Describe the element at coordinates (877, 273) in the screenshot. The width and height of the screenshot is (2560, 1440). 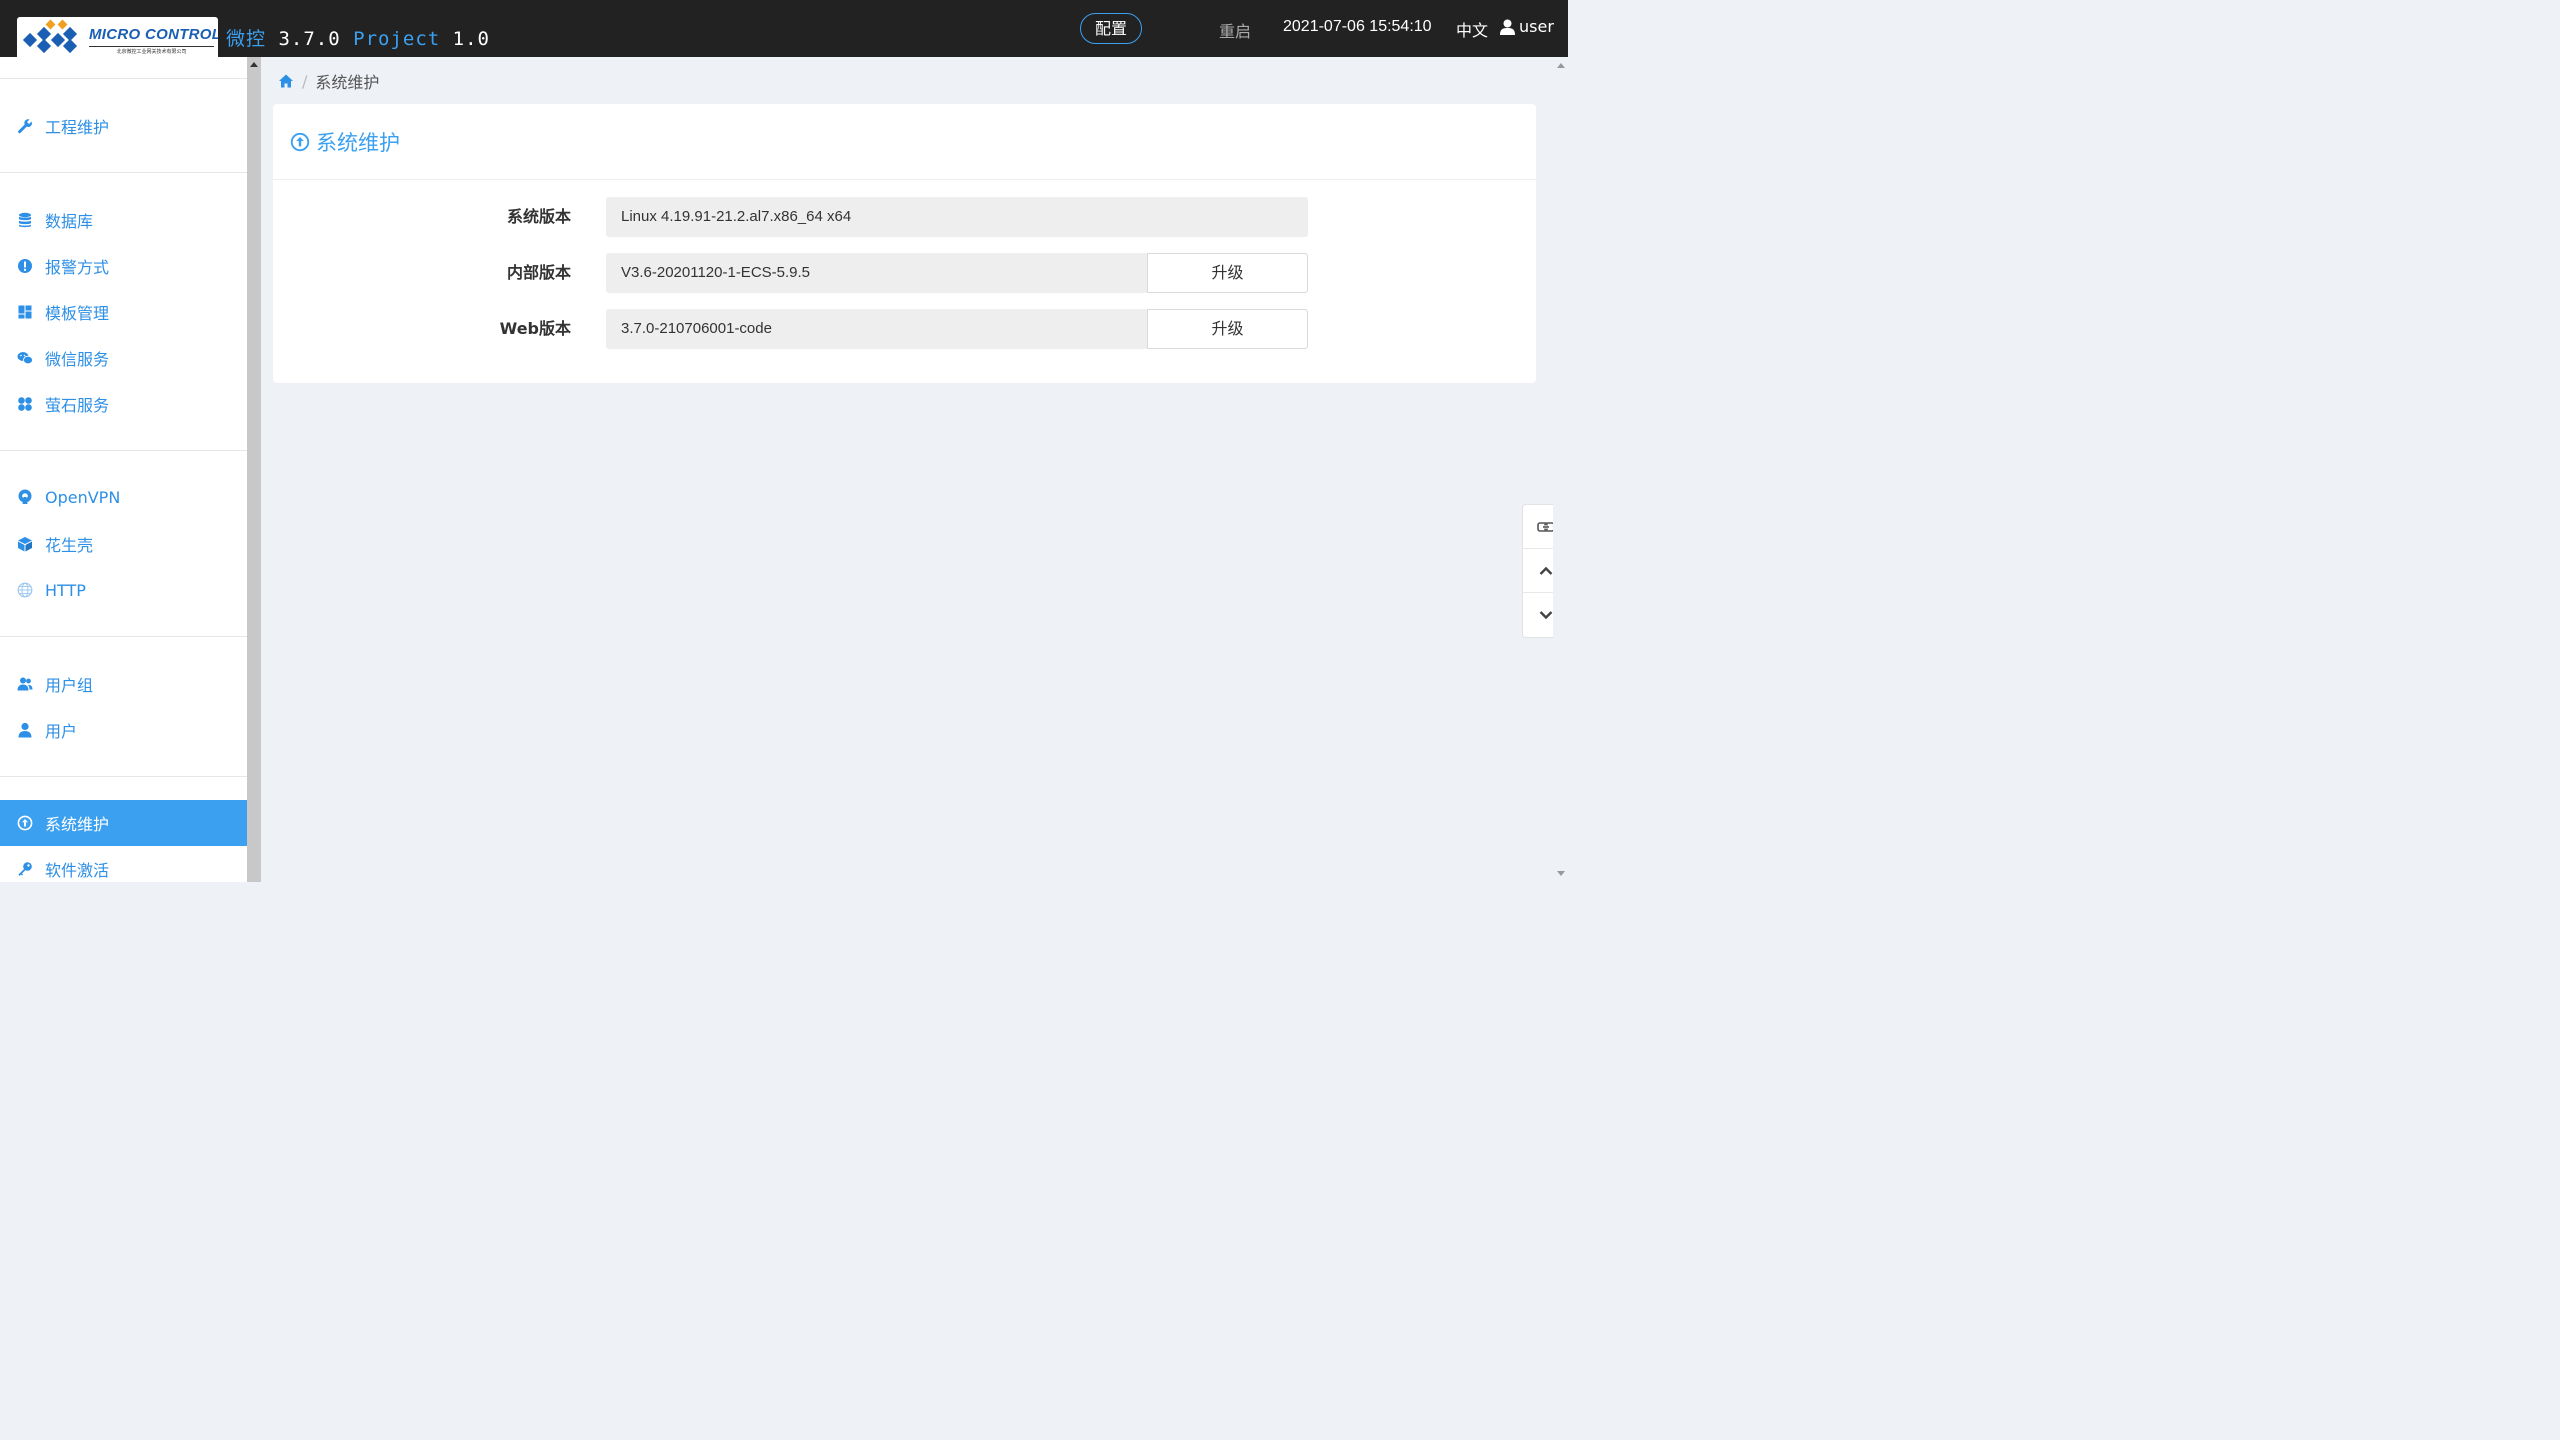
I see `internal-version-field: V3.6-20201120-1-ECS-5.9.5` at that location.